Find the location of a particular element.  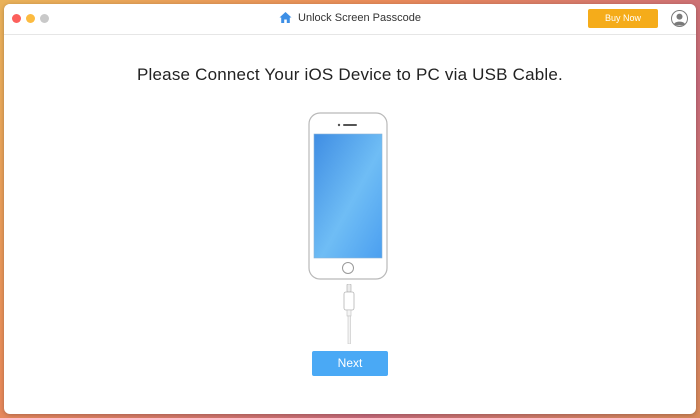

lightning-plug is located at coordinates (349, 288).